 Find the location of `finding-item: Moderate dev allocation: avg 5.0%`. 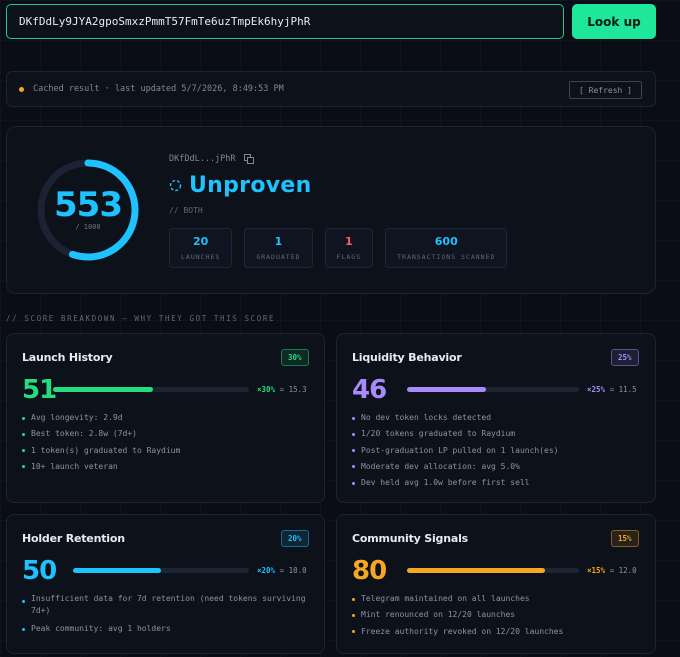

finding-item: Moderate dev allocation: avg 5.0% is located at coordinates (455, 467).